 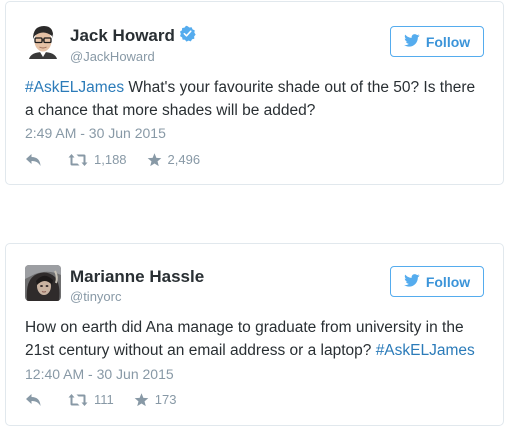 I want to click on handle: @JackHoward, so click(x=133, y=57).